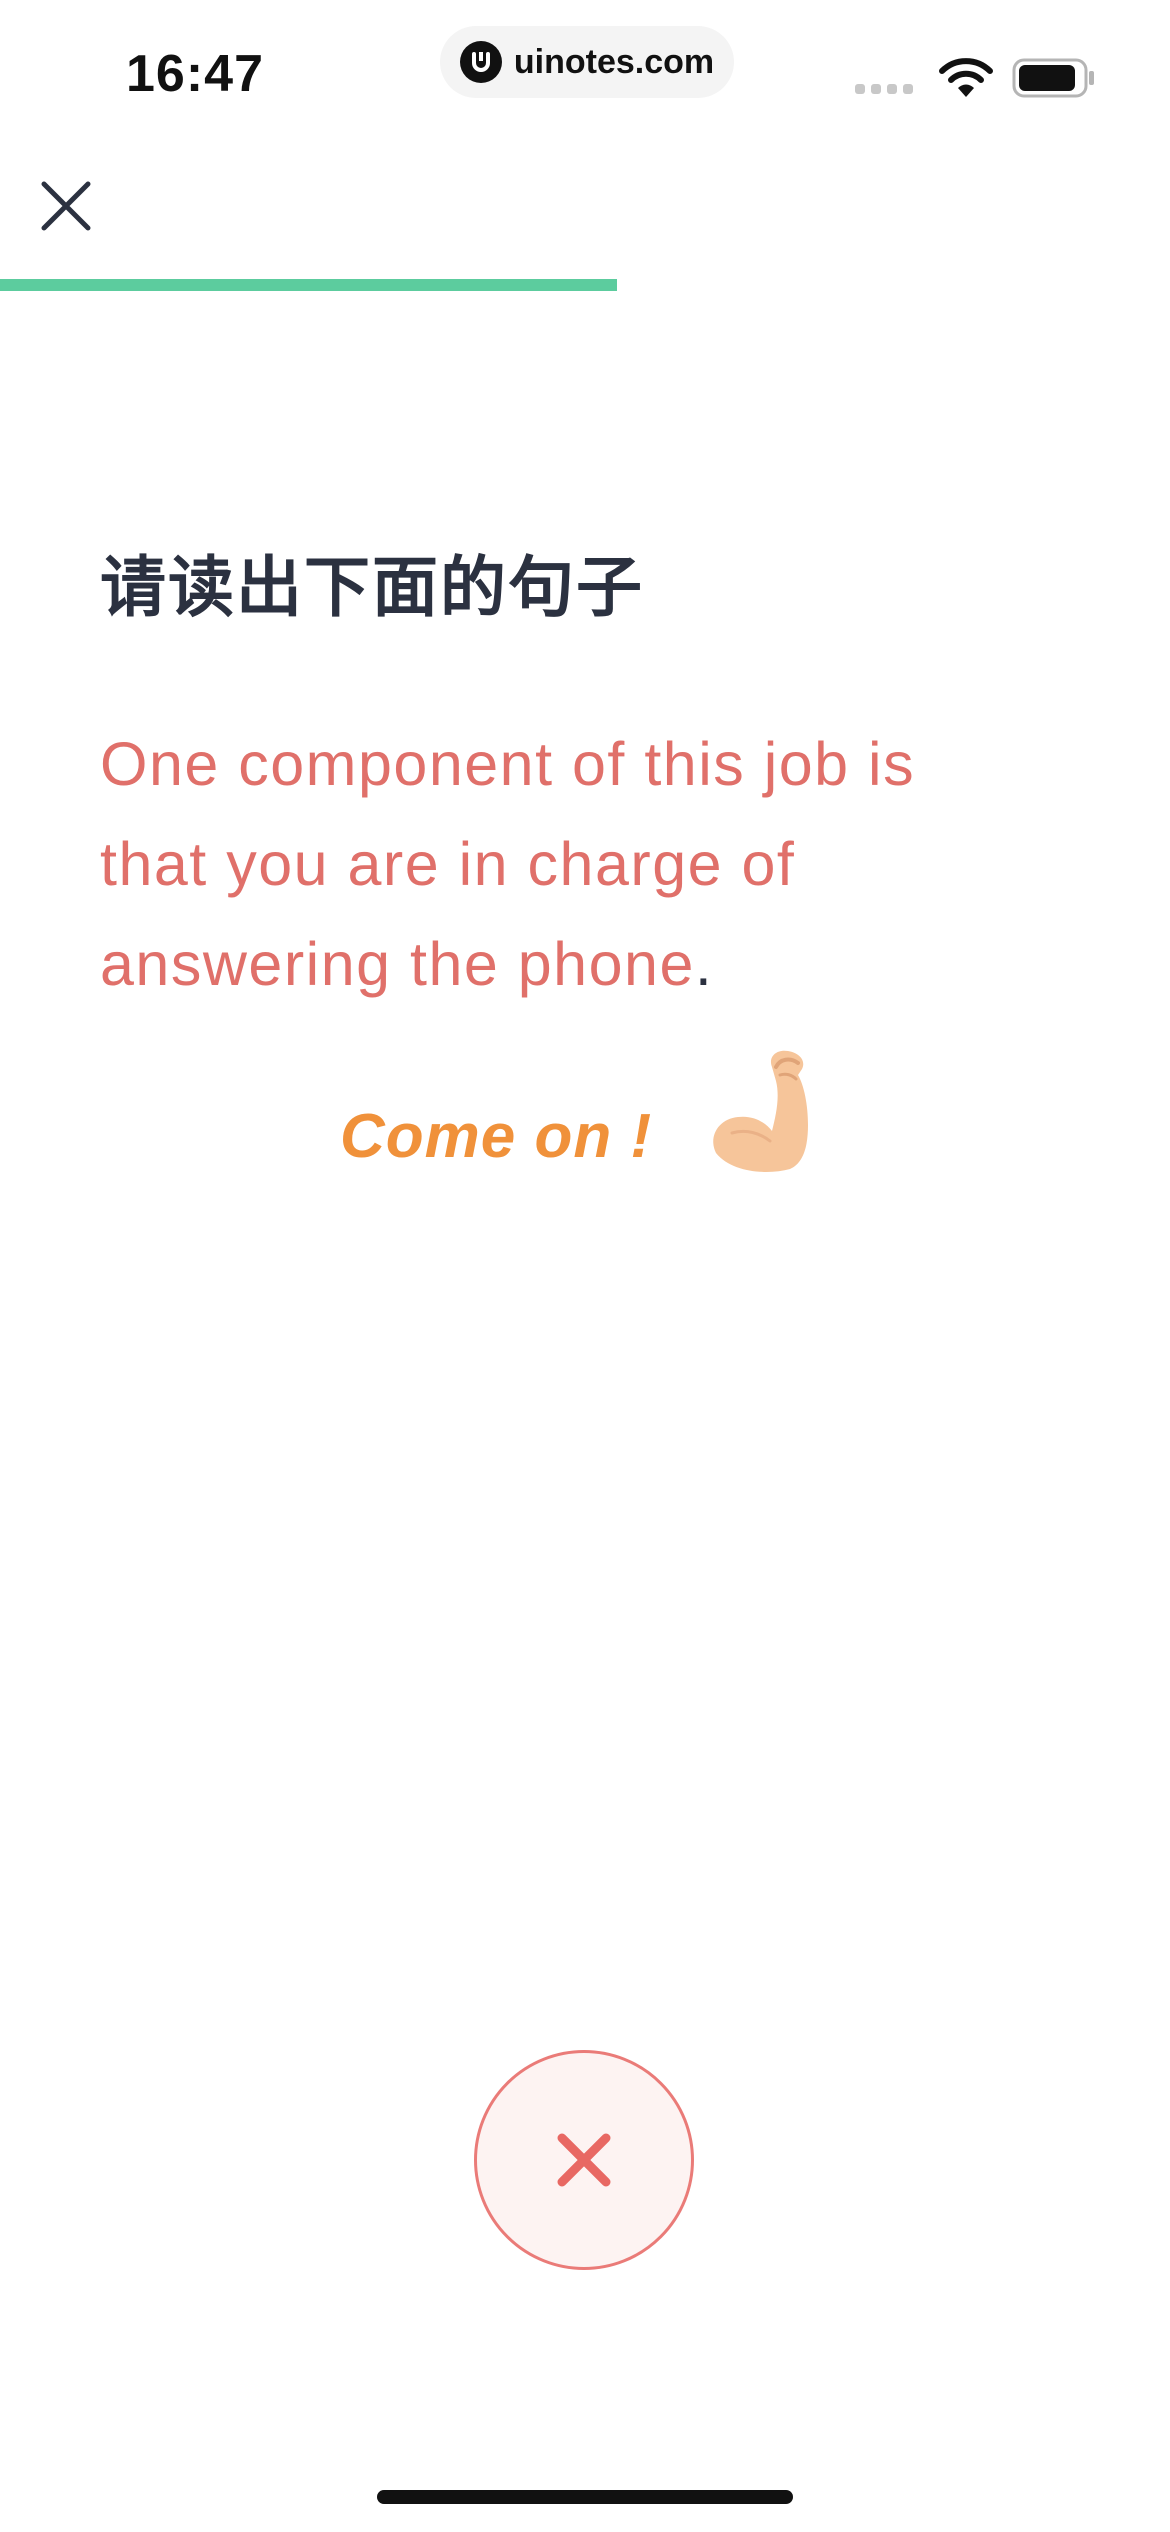 This screenshot has width=1170, height=2532. I want to click on battery-icon, so click(1054, 80).